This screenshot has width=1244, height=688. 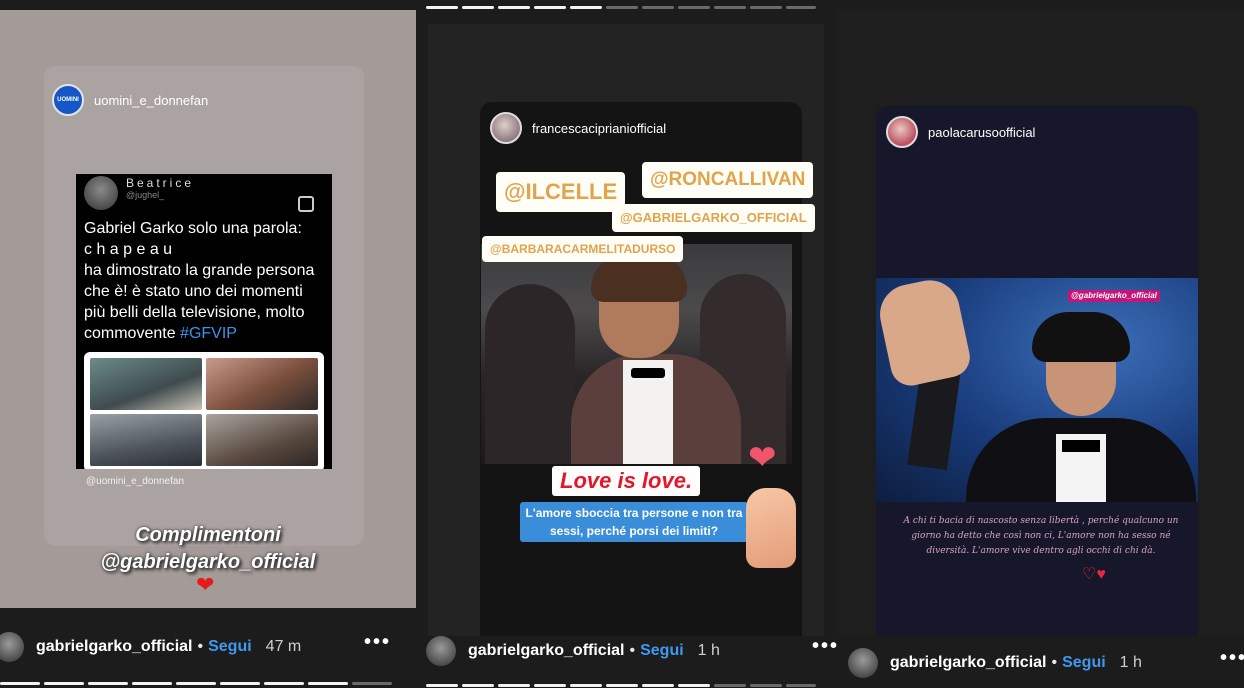 I want to click on waving-man-photo, so click(x=1037, y=390).